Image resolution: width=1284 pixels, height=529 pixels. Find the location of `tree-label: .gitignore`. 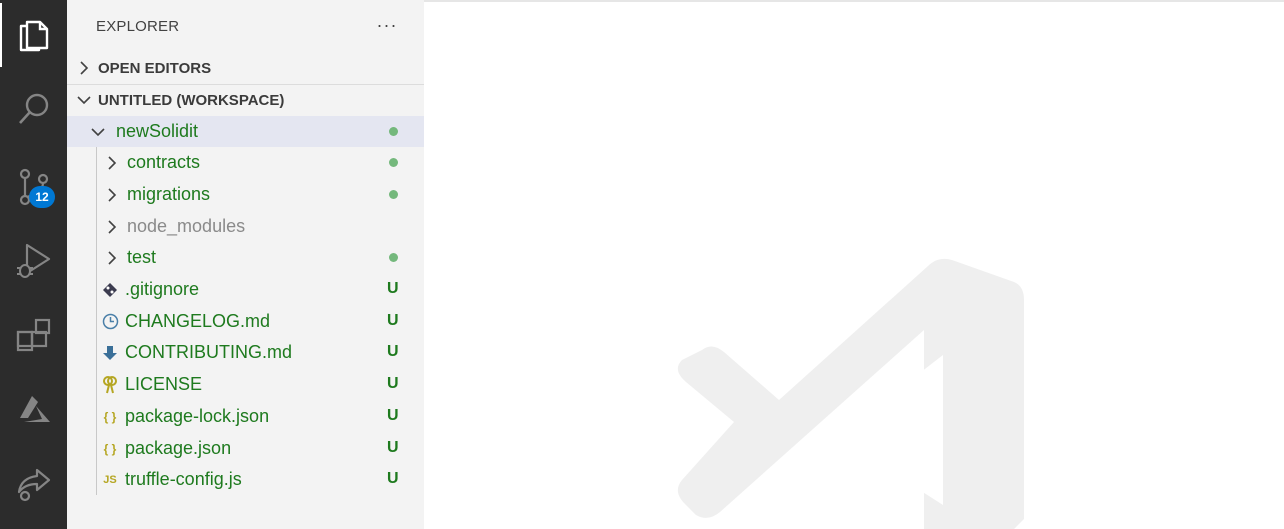

tree-label: .gitignore is located at coordinates (162, 289).